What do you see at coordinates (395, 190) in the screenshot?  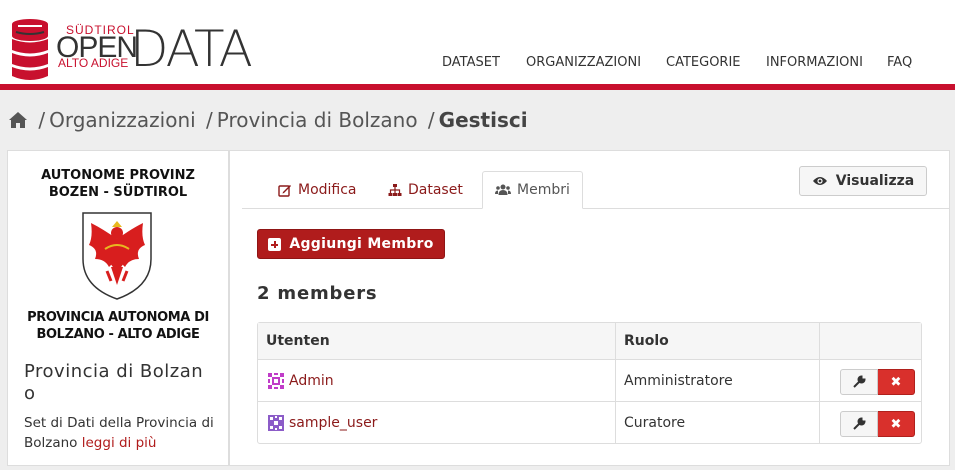 I see `sitemap-icon` at bounding box center [395, 190].